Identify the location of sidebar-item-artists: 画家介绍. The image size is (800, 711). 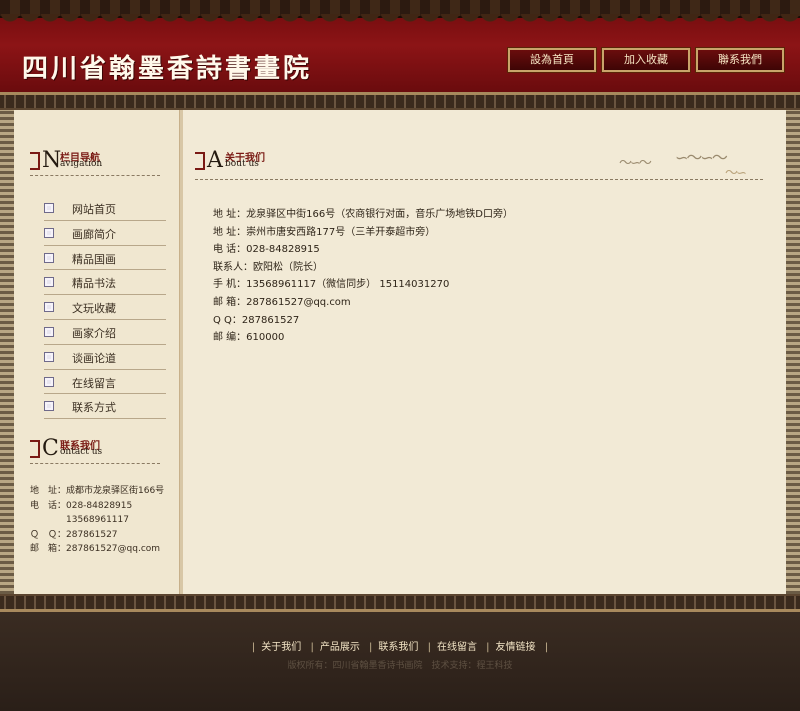
(105, 332).